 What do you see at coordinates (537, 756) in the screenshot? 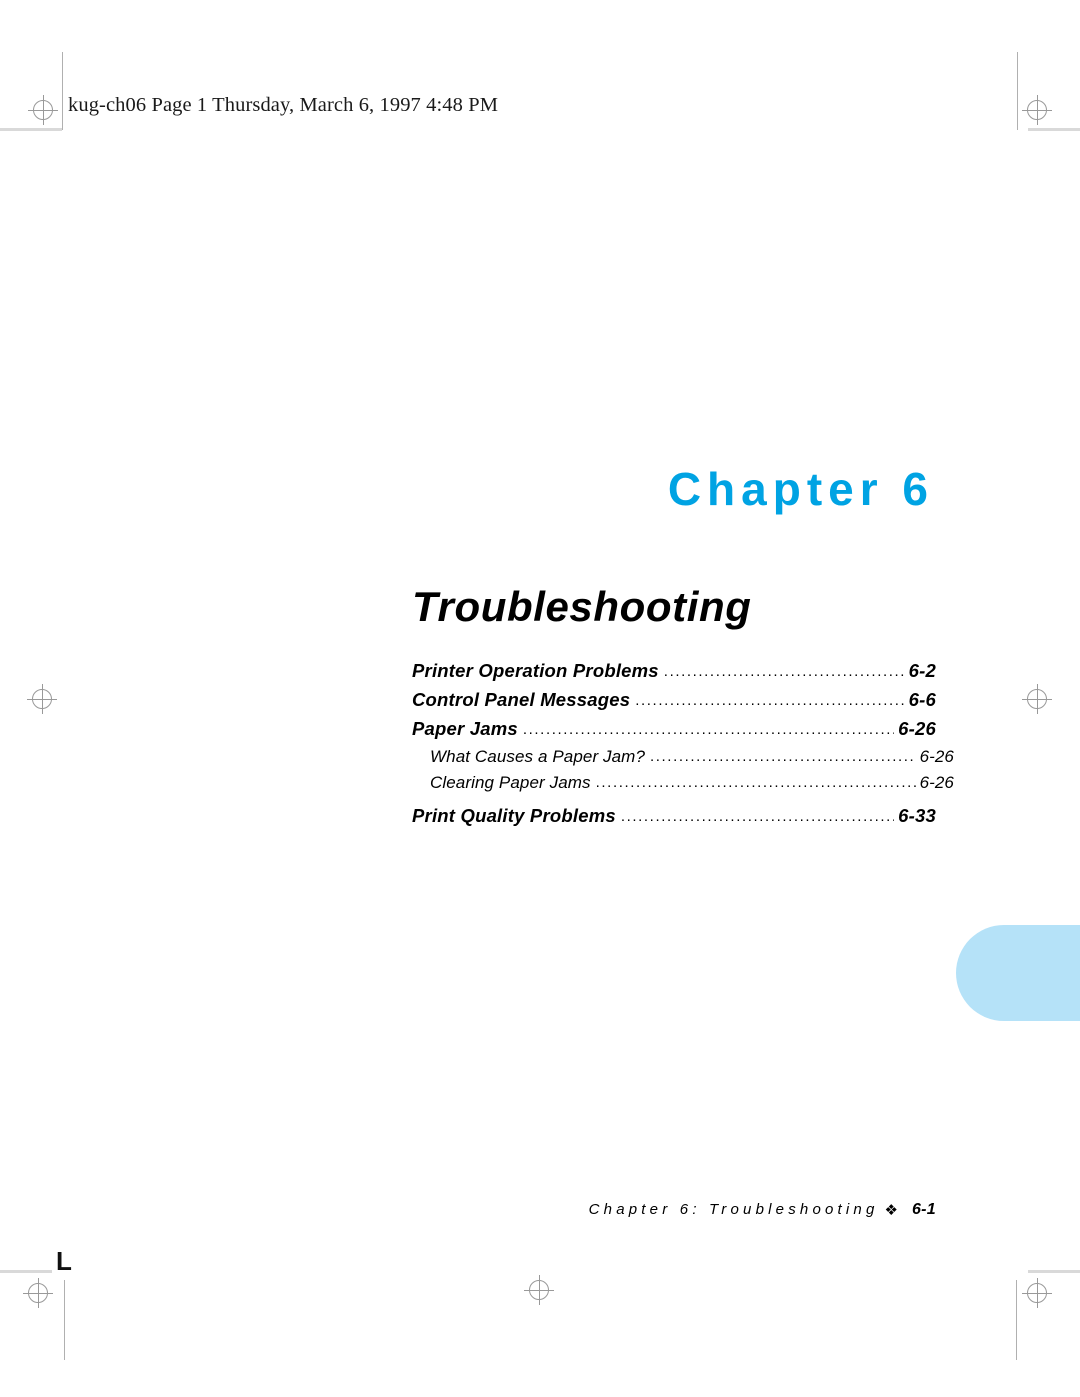
I see `toc-entry-label: What Causes a Paper Jam?` at bounding box center [537, 756].